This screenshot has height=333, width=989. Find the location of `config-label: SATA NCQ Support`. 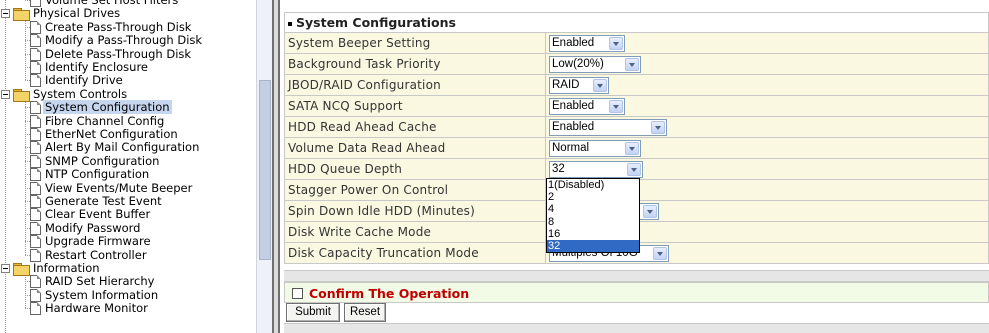

config-label: SATA NCQ Support is located at coordinates (415, 106).